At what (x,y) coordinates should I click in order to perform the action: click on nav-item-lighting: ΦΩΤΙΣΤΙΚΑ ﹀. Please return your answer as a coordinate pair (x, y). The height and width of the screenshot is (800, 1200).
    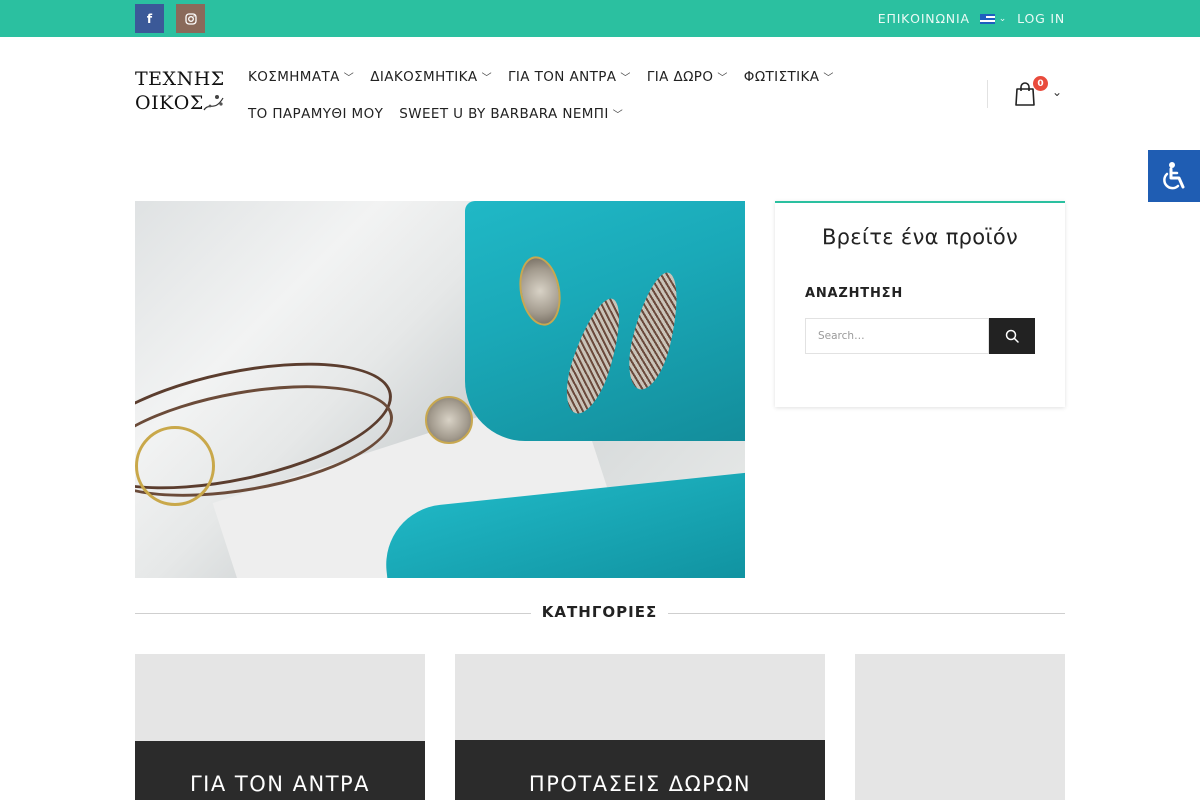
    Looking at the image, I should click on (789, 77).